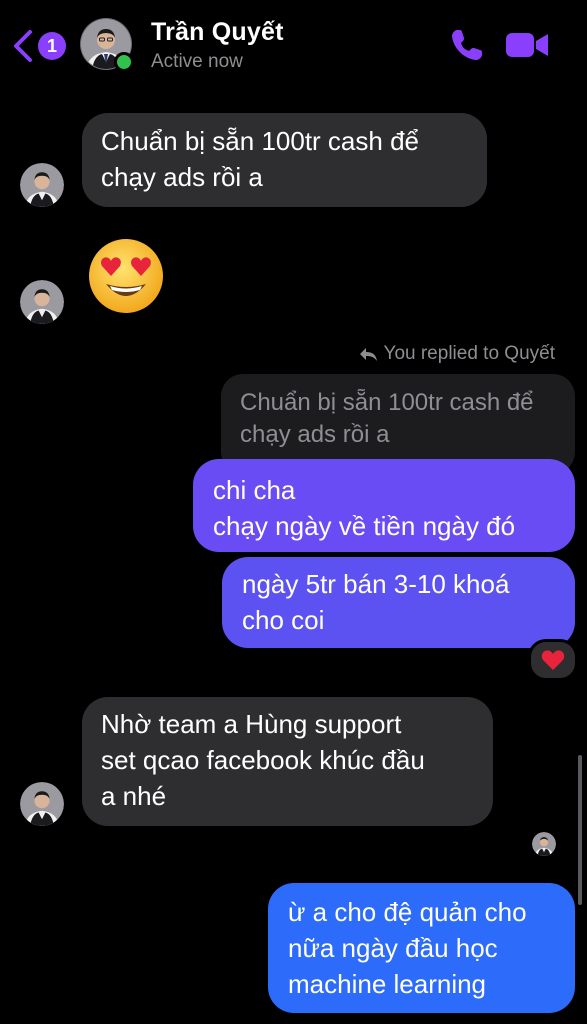  I want to click on quoted-text: chạy ads rồi a, so click(315, 434).